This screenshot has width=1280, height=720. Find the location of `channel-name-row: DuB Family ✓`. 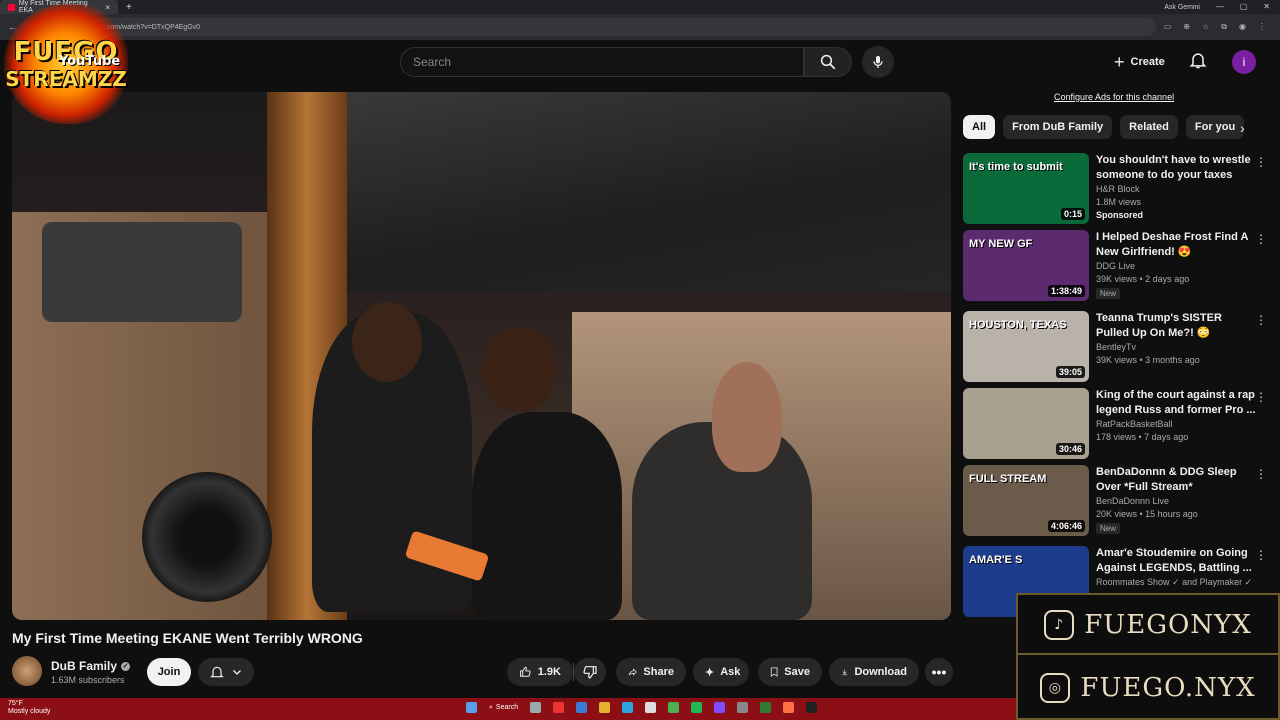

channel-name-row: DuB Family ✓ is located at coordinates (91, 666).